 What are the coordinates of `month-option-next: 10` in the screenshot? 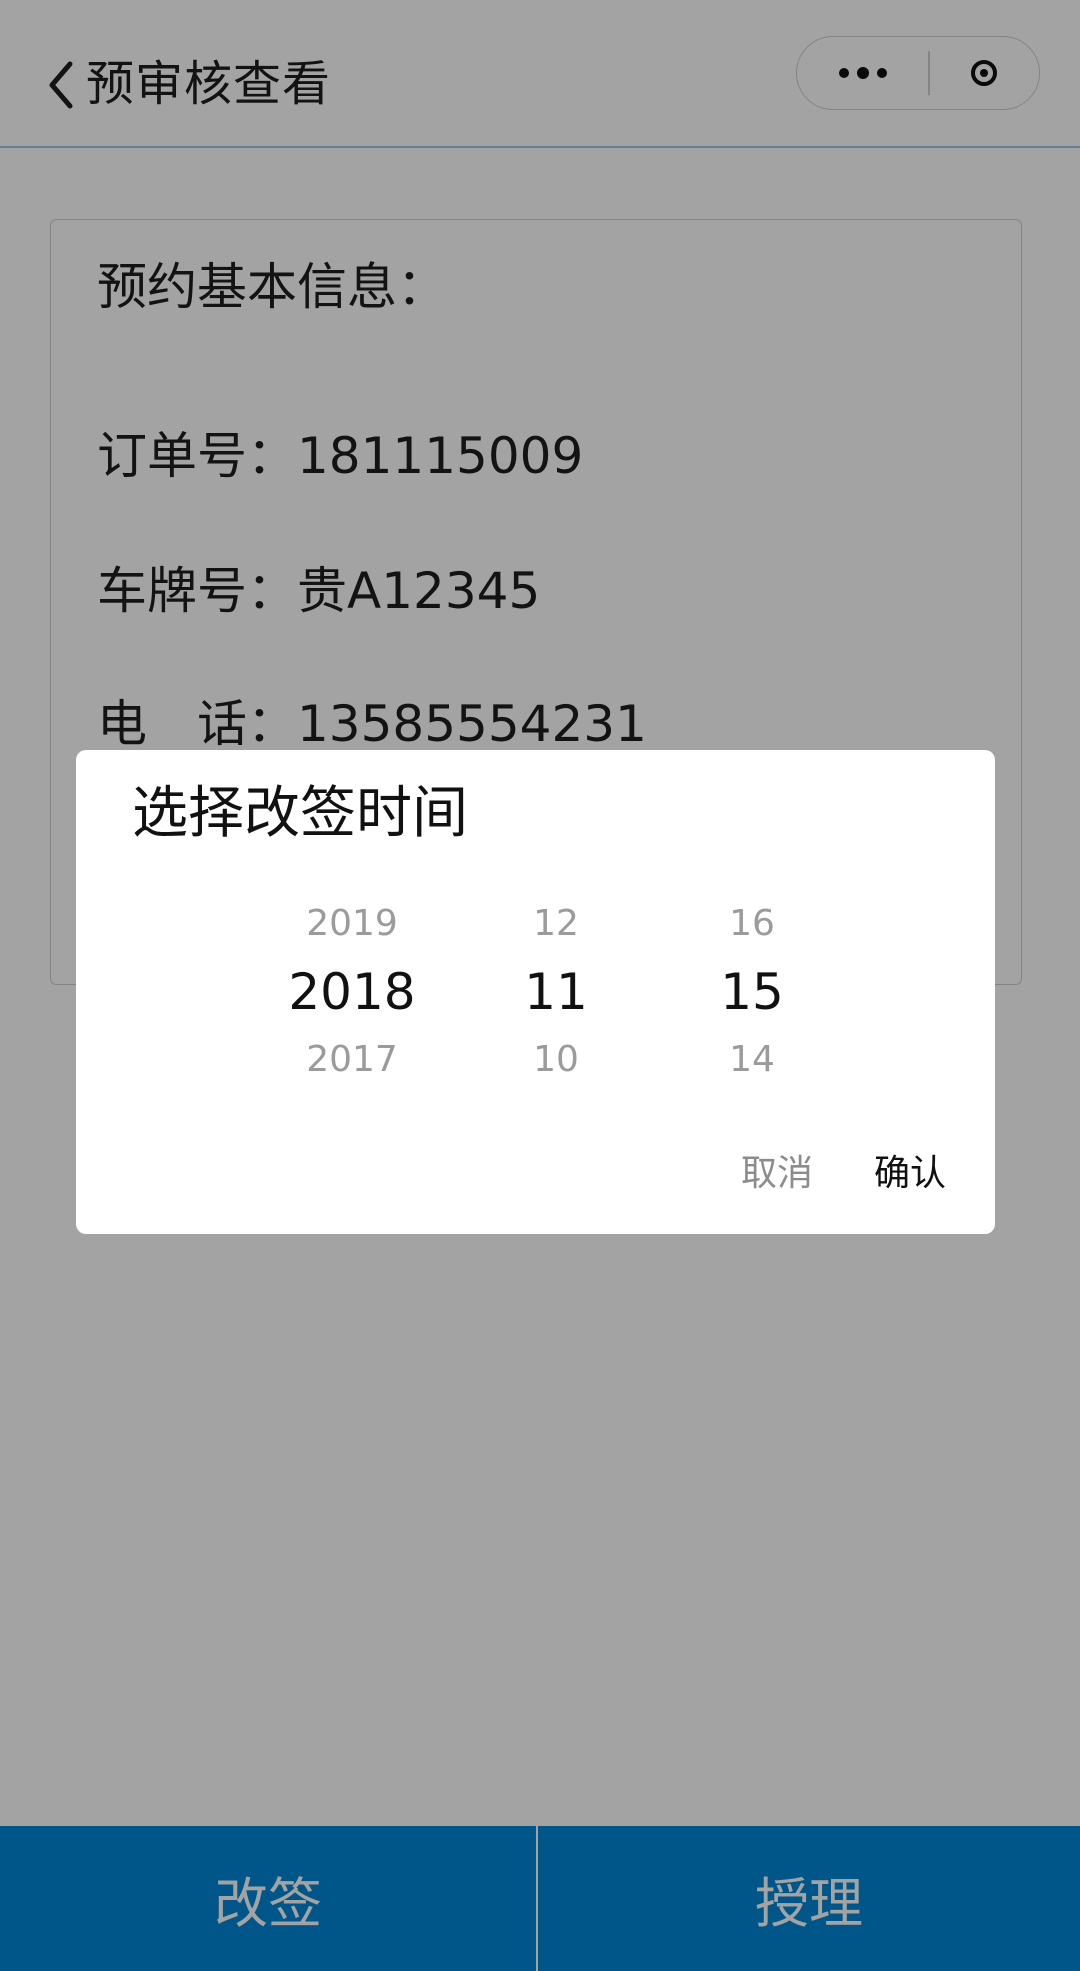 It's located at (556, 1060).